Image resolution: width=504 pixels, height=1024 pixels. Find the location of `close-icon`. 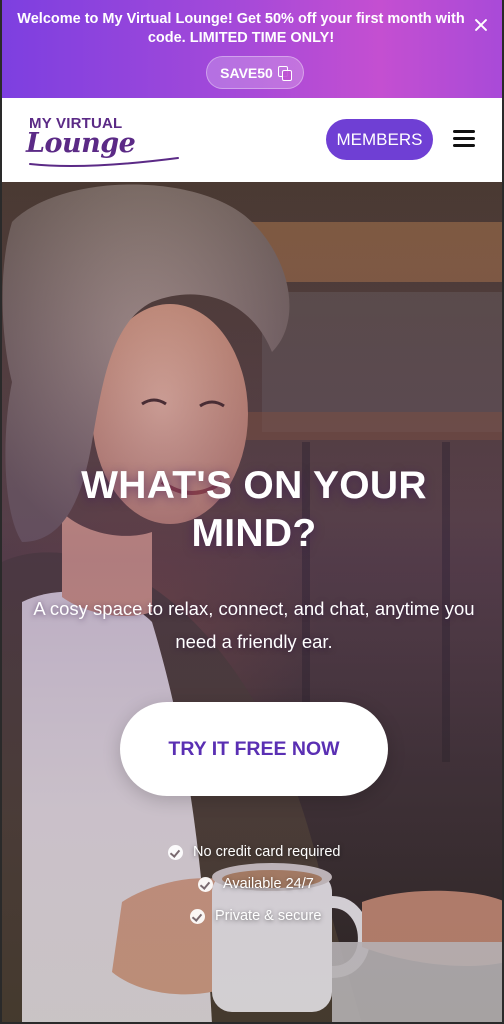

close-icon is located at coordinates (481, 25).